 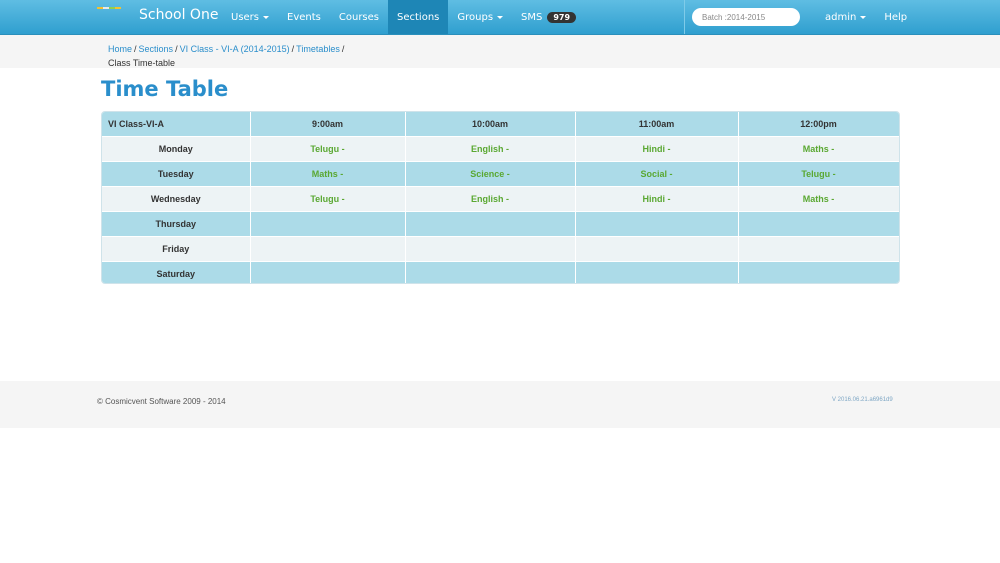 What do you see at coordinates (176, 272) in the screenshot?
I see `day-label: Saturday` at bounding box center [176, 272].